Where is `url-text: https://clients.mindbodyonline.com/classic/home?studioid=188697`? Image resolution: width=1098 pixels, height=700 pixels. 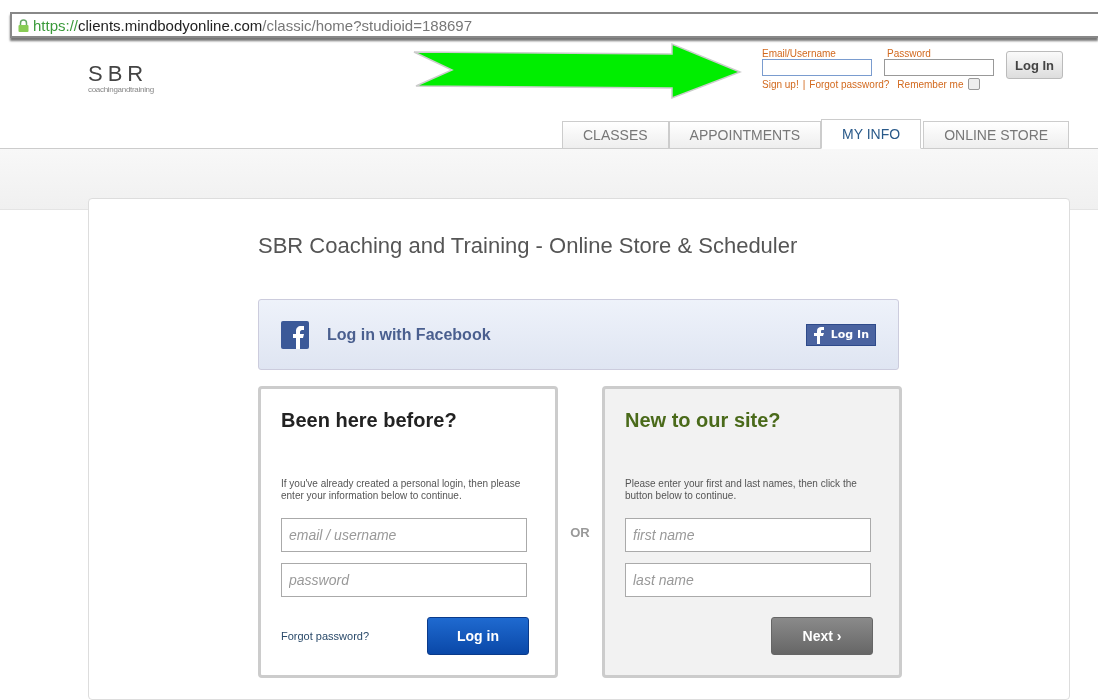 url-text: https://clients.mindbodyonline.com/classic/home?studioid=188697 is located at coordinates (253, 25).